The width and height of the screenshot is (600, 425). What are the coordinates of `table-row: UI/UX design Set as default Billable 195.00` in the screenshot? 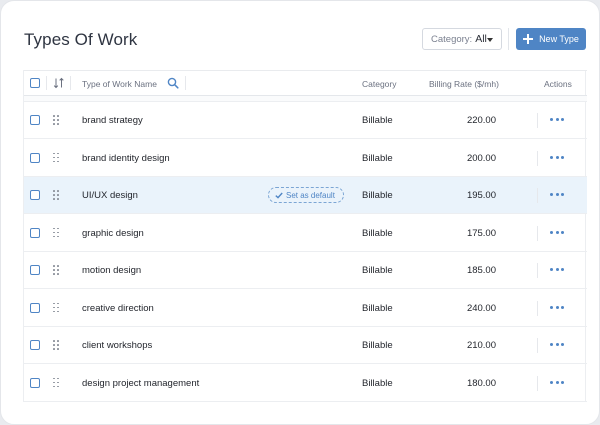 It's located at (305, 195).